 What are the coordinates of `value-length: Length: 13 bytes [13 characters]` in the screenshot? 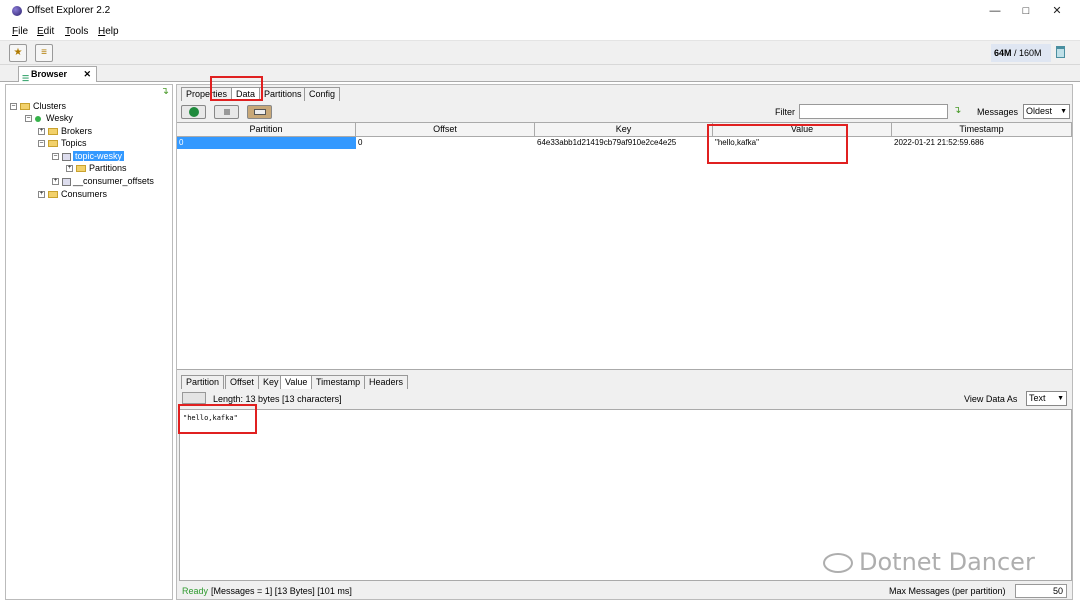 It's located at (277, 399).